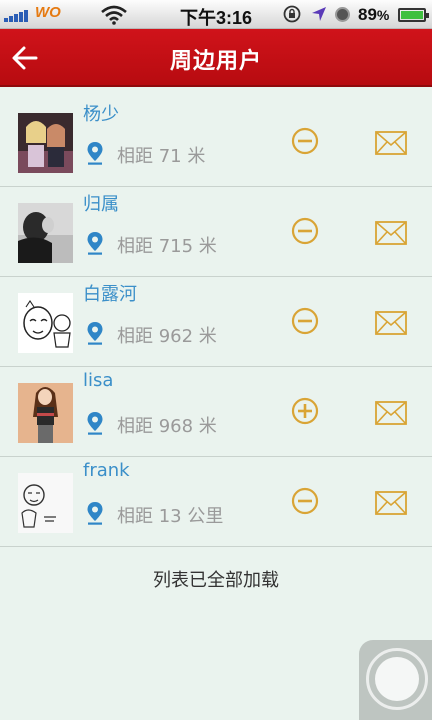 The height and width of the screenshot is (720, 432). What do you see at coordinates (305, 411) in the screenshot?
I see `add-follow-icon` at bounding box center [305, 411].